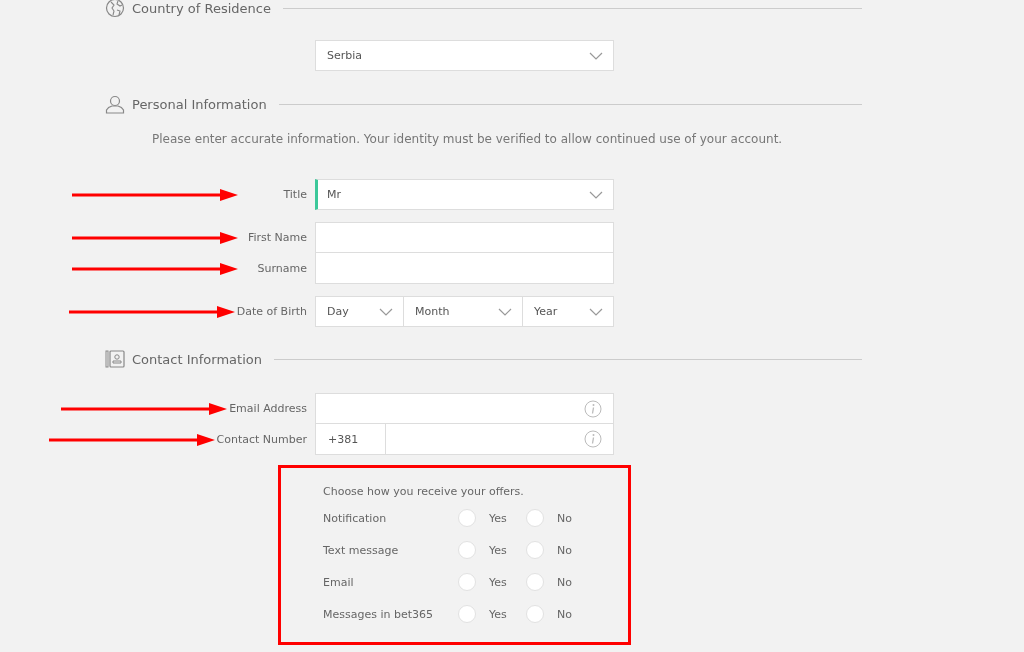 The image size is (1024, 652). What do you see at coordinates (464, 194) in the screenshot?
I see `select-field: Mr` at bounding box center [464, 194].